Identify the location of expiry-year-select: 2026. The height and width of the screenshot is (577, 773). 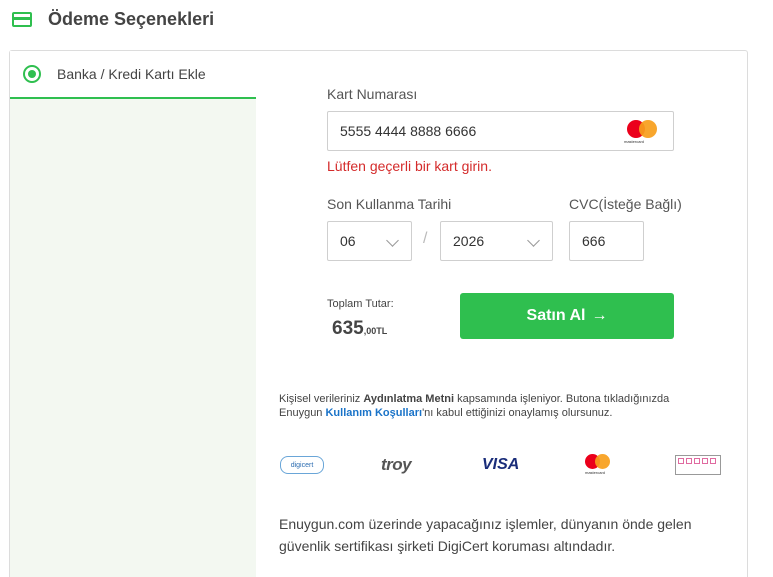
(496, 241).